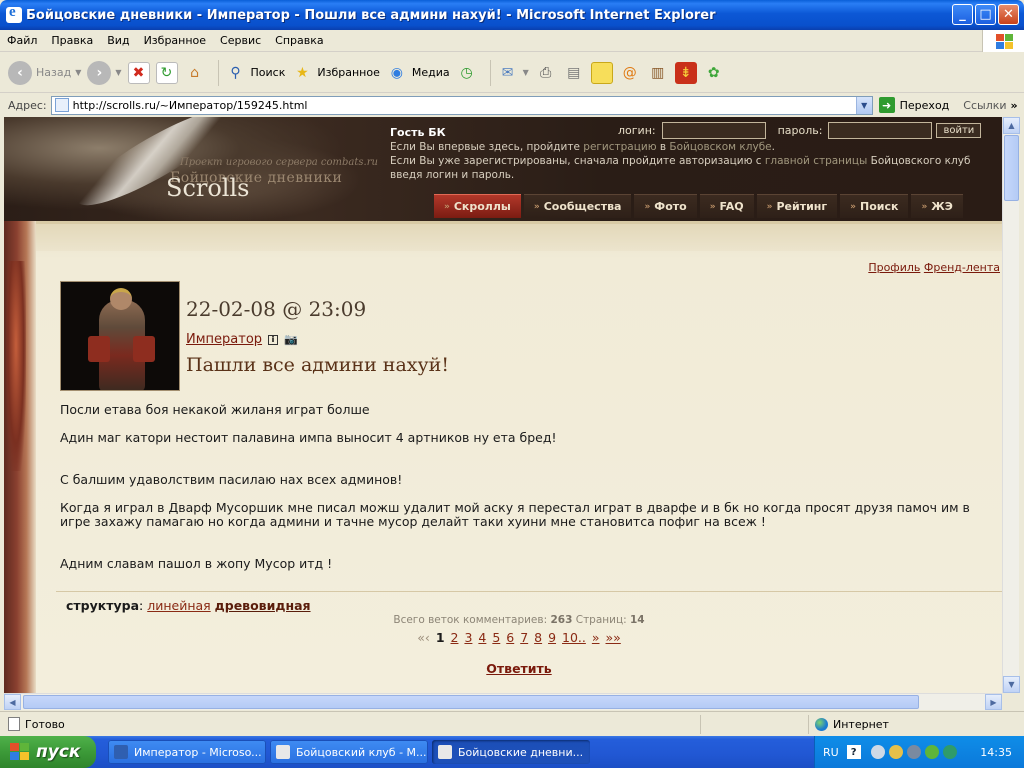 The width and height of the screenshot is (1024, 768). I want to click on login-button: войти, so click(959, 130).